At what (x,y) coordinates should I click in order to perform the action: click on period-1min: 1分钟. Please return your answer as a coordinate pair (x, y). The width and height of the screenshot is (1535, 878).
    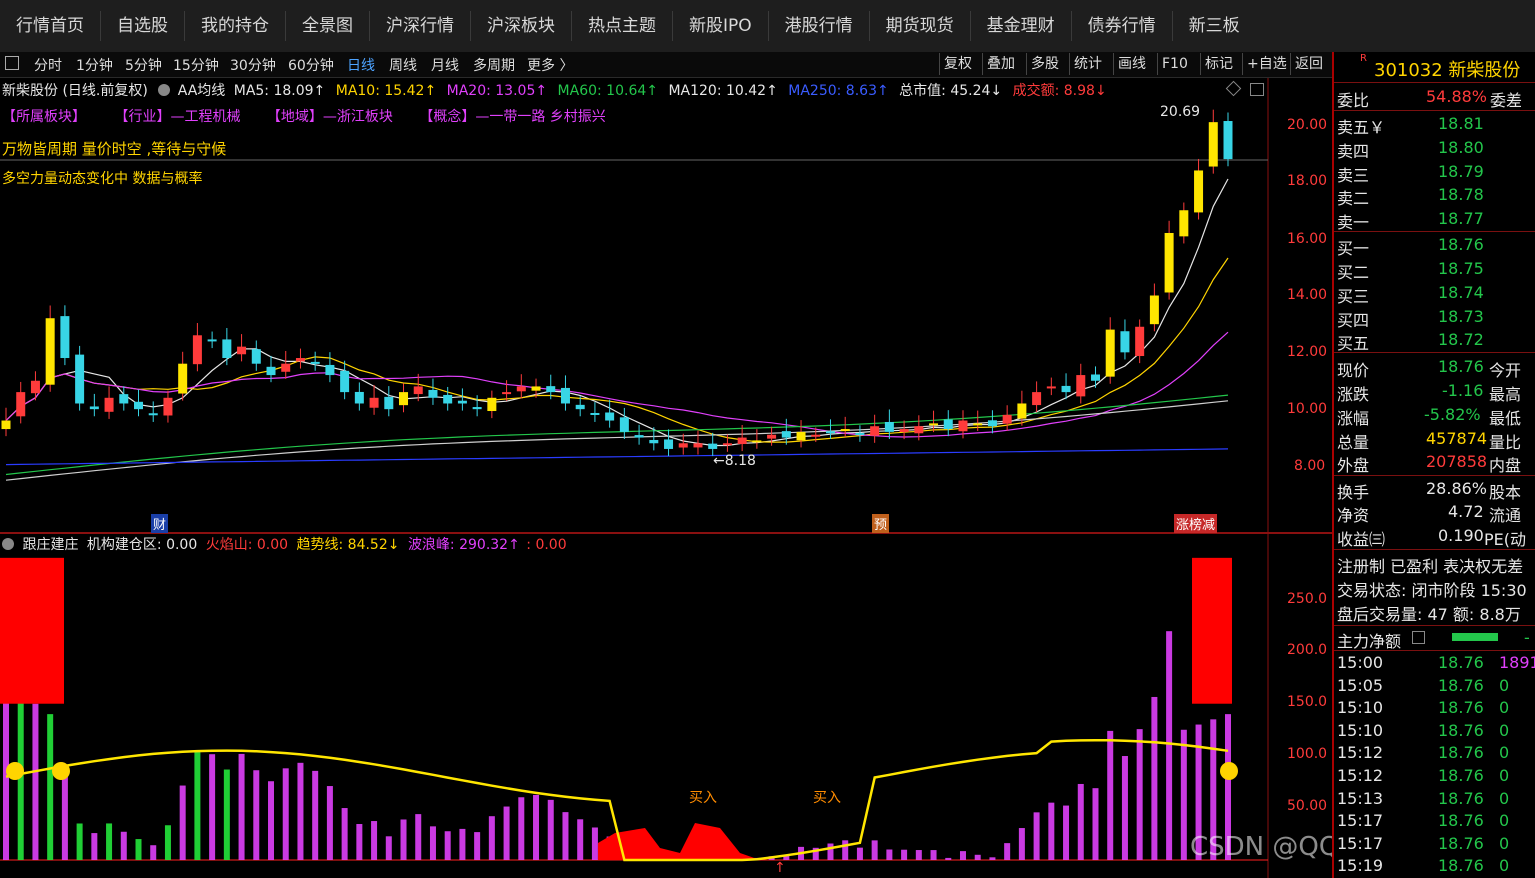
    Looking at the image, I should click on (94, 65).